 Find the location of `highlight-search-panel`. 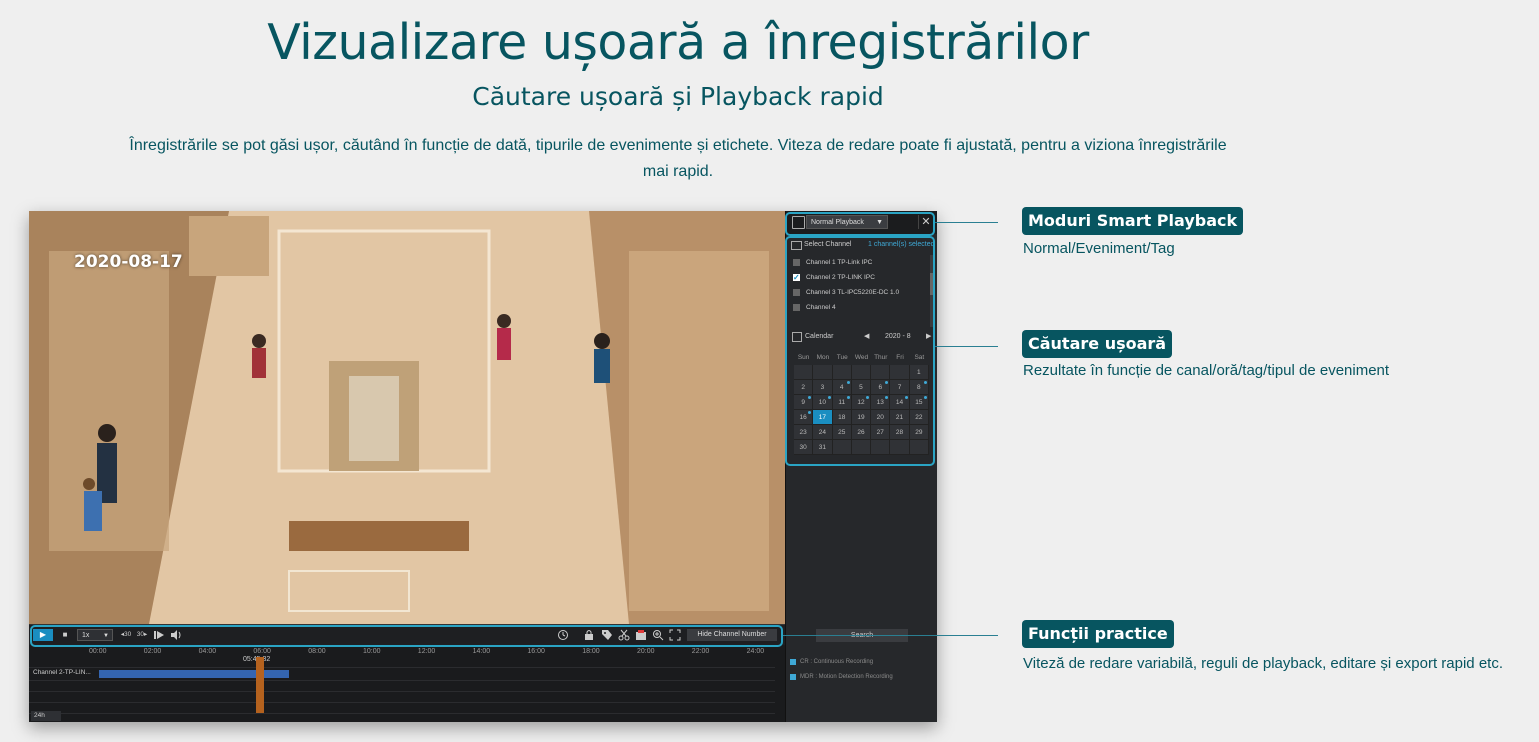

highlight-search-panel is located at coordinates (860, 351).